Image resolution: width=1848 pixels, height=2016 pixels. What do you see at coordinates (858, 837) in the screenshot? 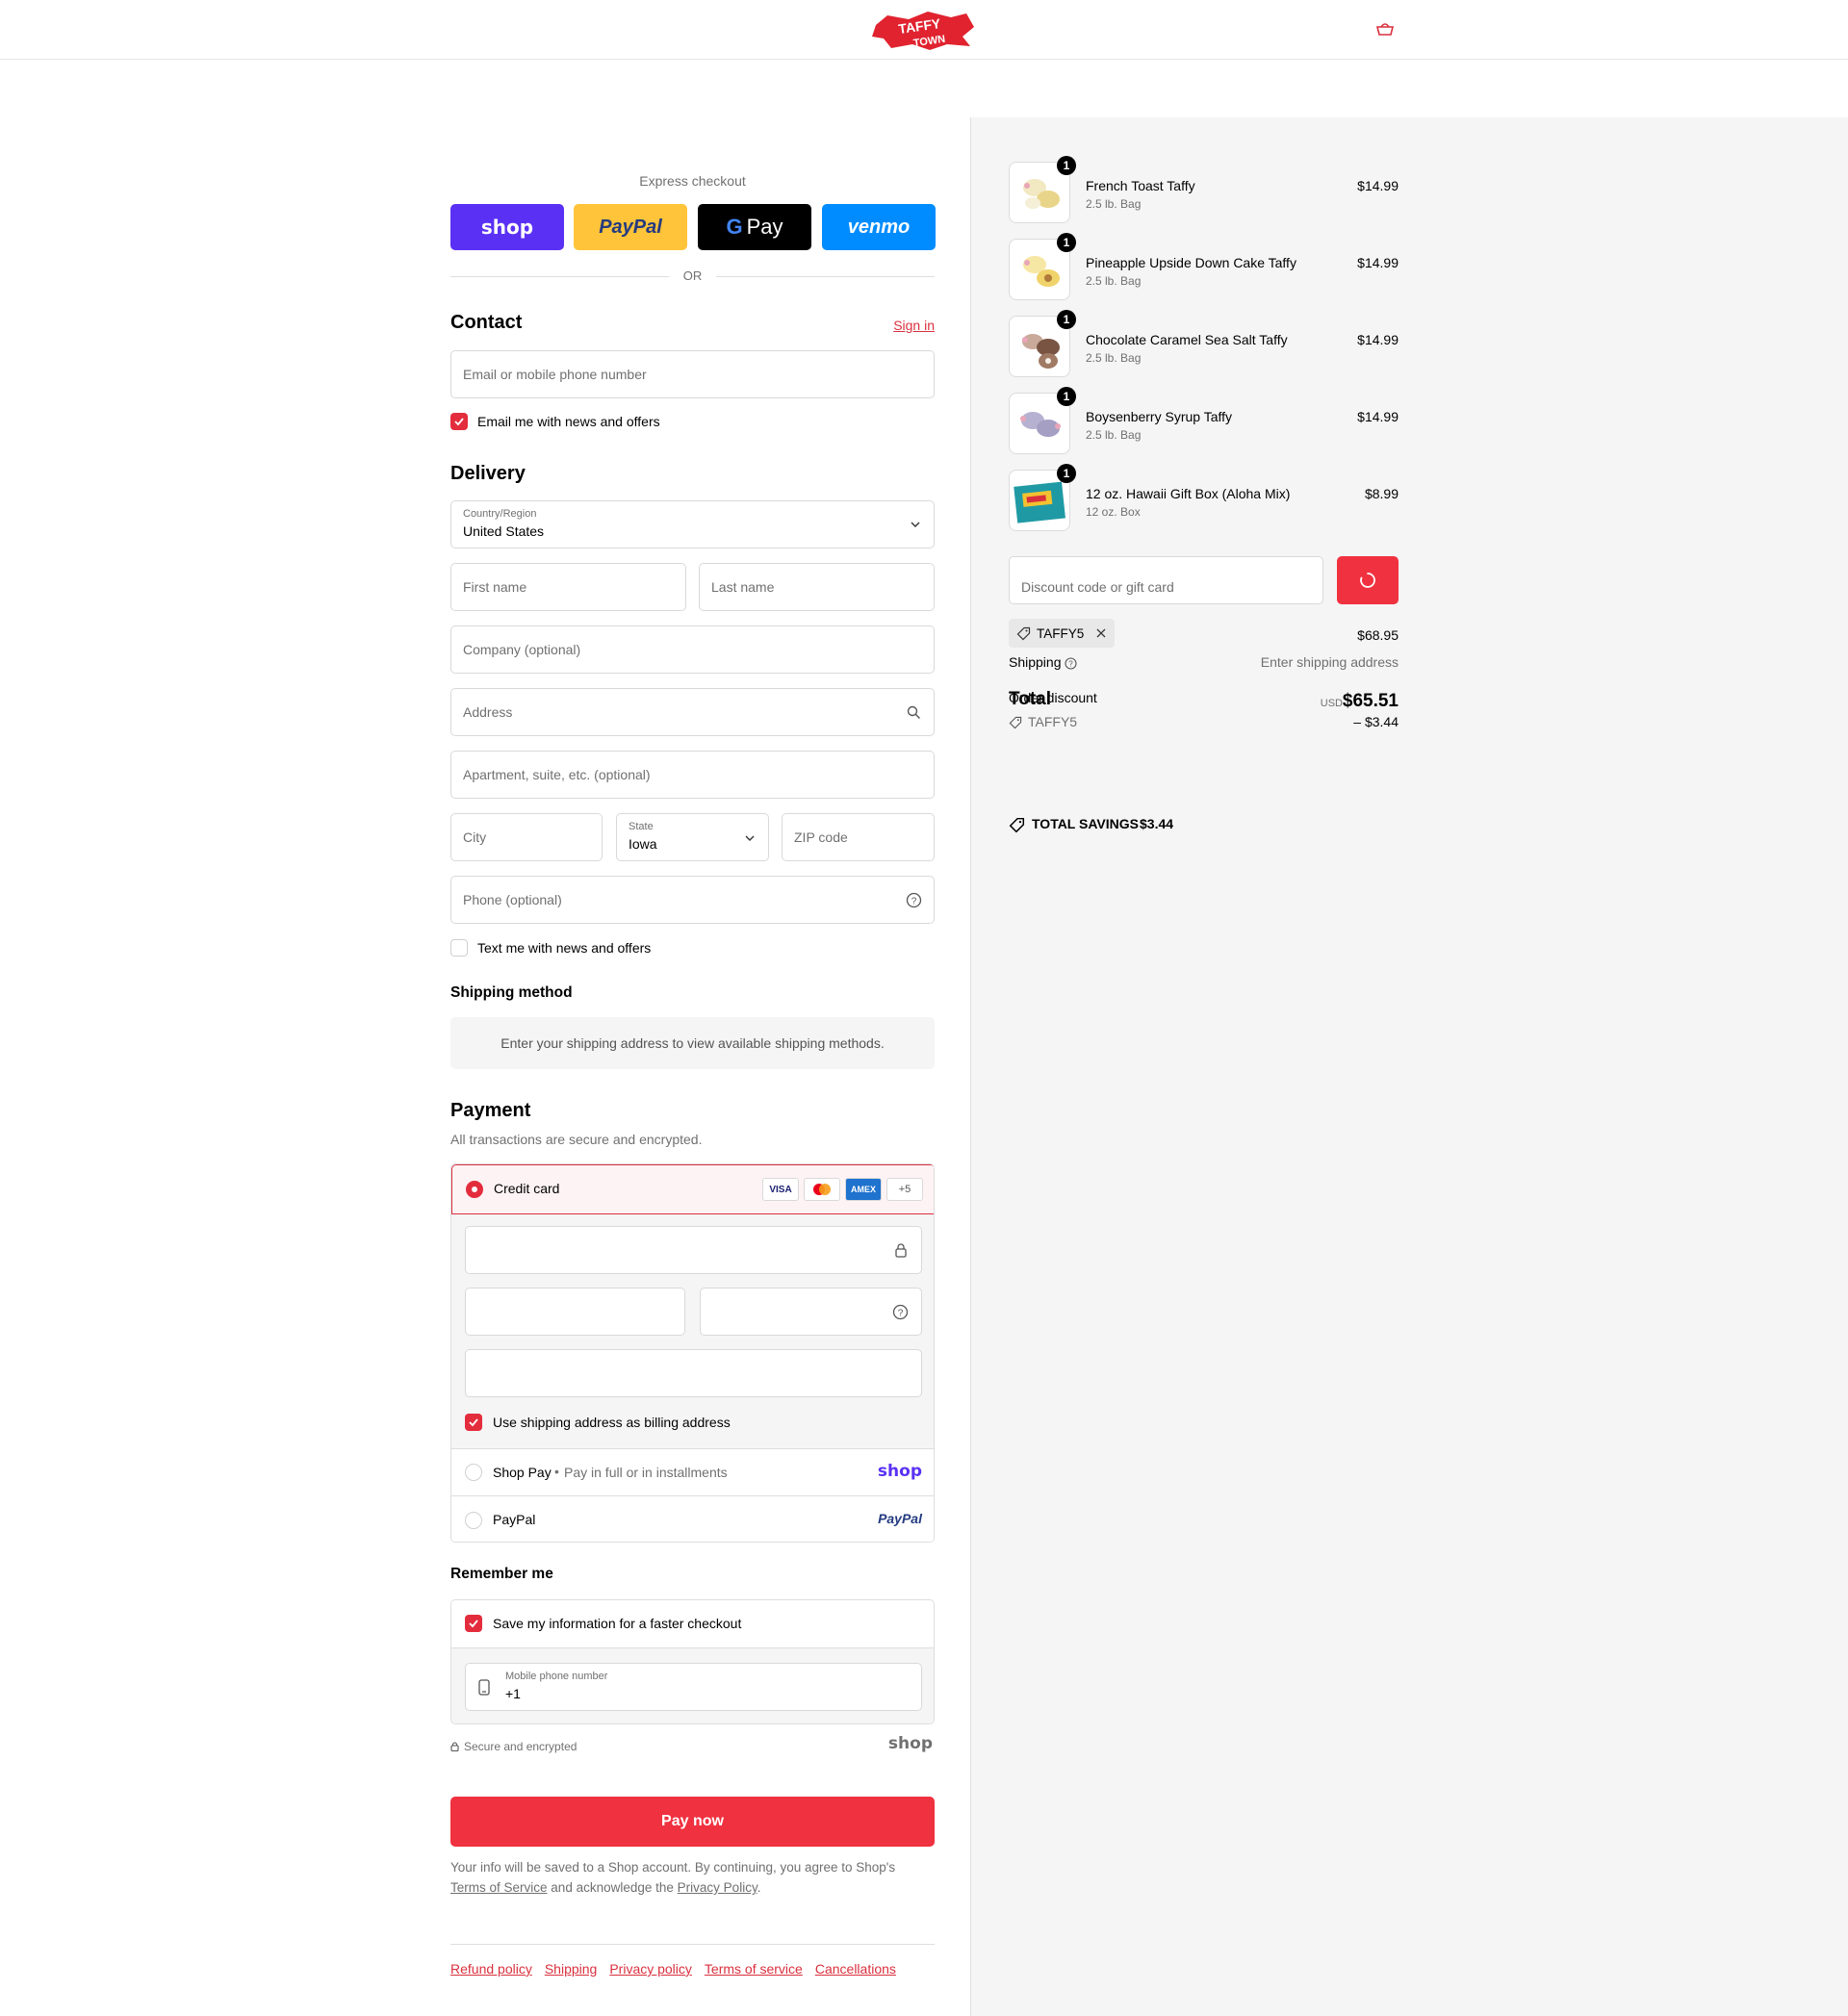
I see `zip-field: ZIP code` at bounding box center [858, 837].